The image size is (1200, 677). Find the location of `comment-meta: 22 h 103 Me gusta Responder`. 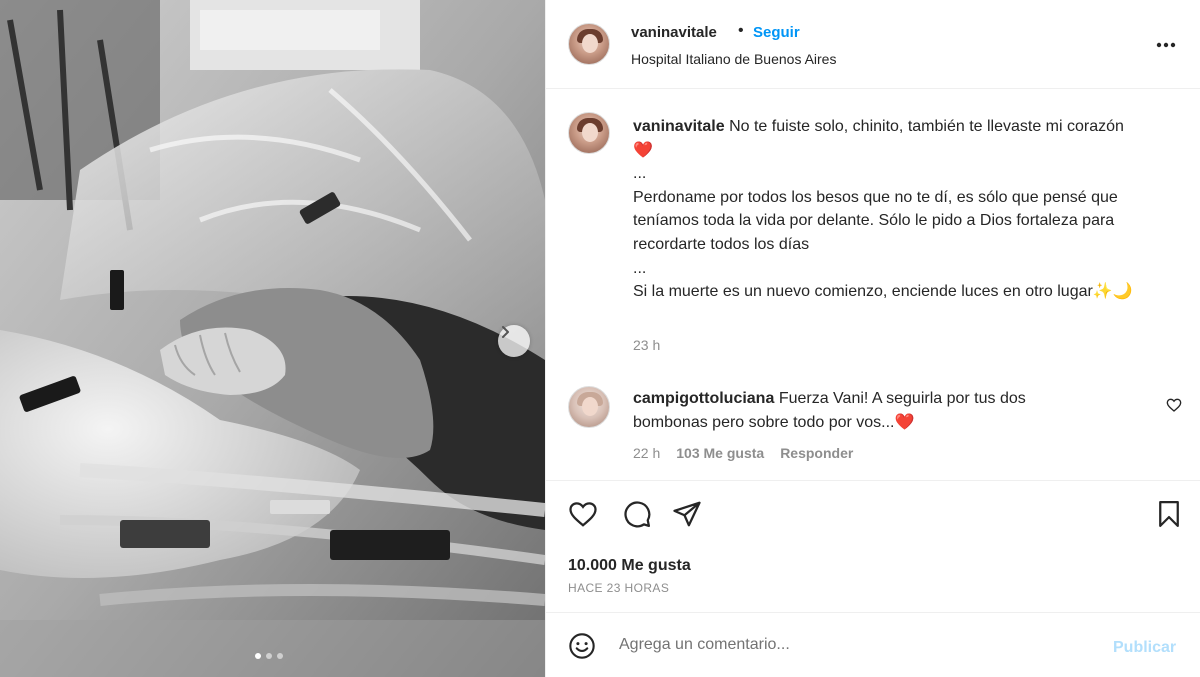

comment-meta: 22 h 103 Me gusta Responder is located at coordinates (743, 453).